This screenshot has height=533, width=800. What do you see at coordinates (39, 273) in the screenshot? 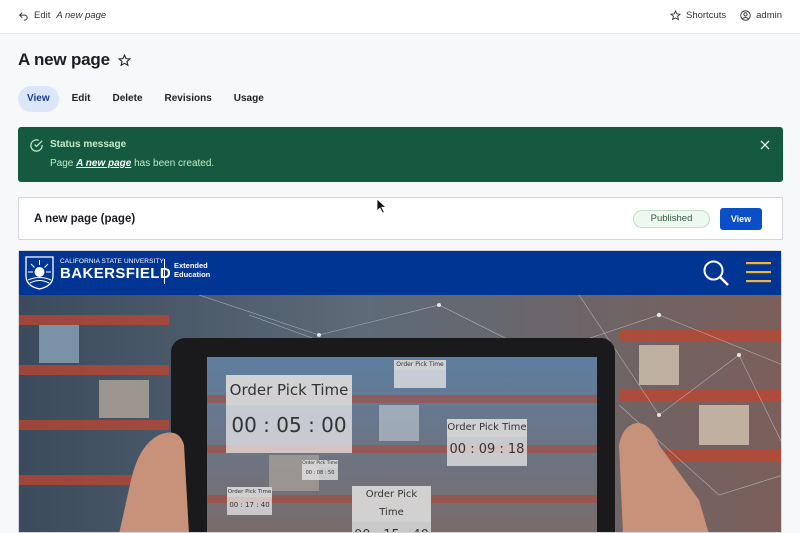
I see `csub-logo-icon` at bounding box center [39, 273].